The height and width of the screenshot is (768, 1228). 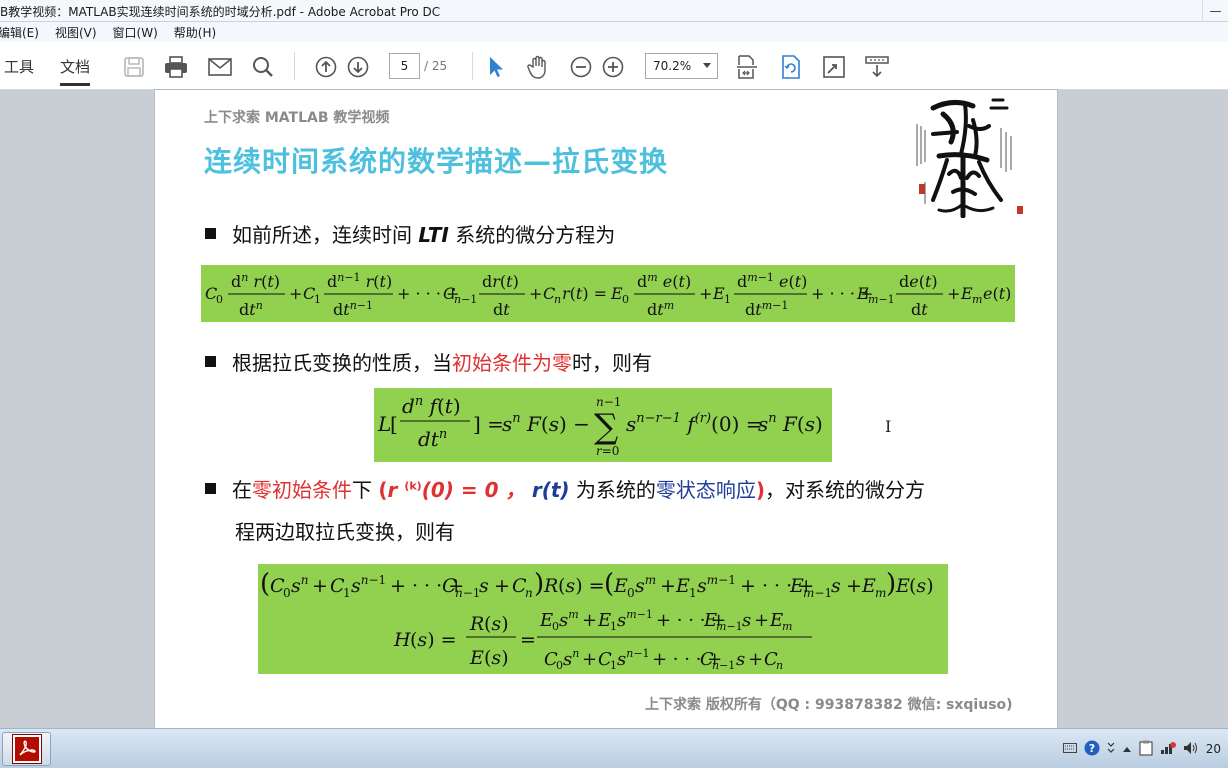 What do you see at coordinates (740, 659) in the screenshot?
I see `svg-text: s` at bounding box center [740, 659].